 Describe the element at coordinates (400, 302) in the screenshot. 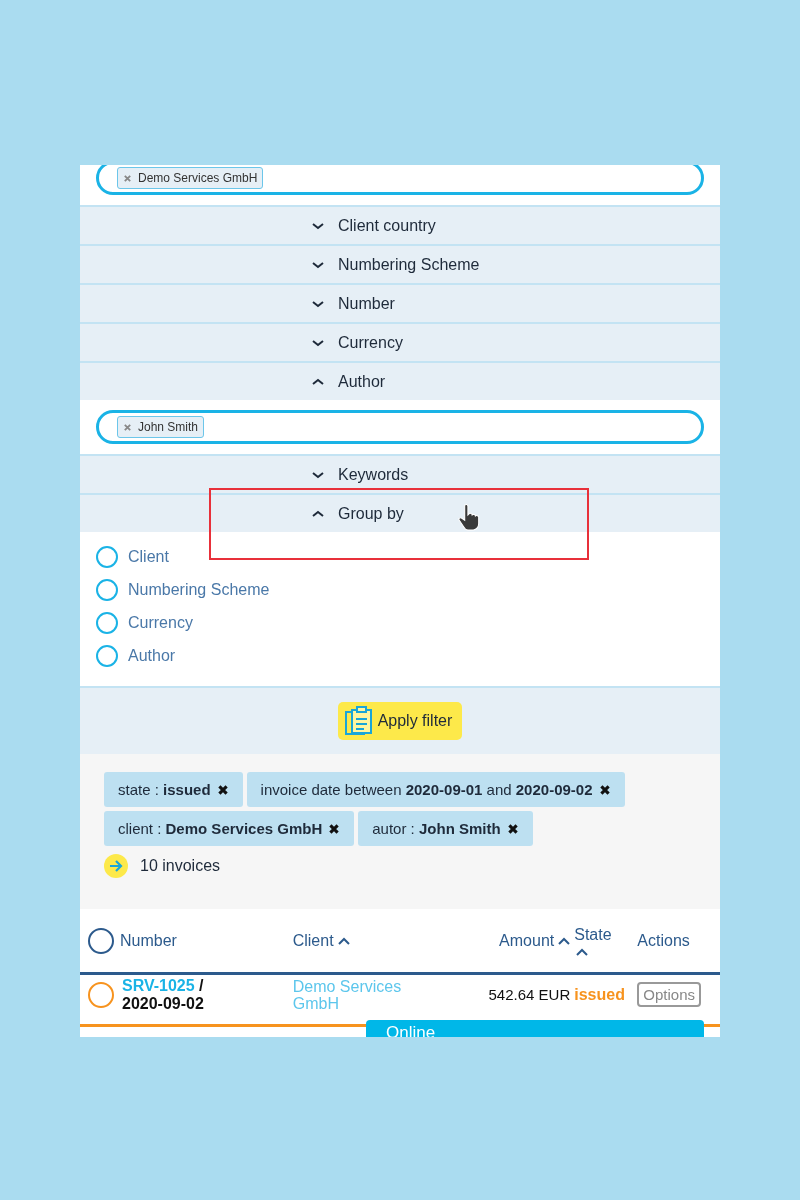

I see `filter-section-header: Number` at that location.